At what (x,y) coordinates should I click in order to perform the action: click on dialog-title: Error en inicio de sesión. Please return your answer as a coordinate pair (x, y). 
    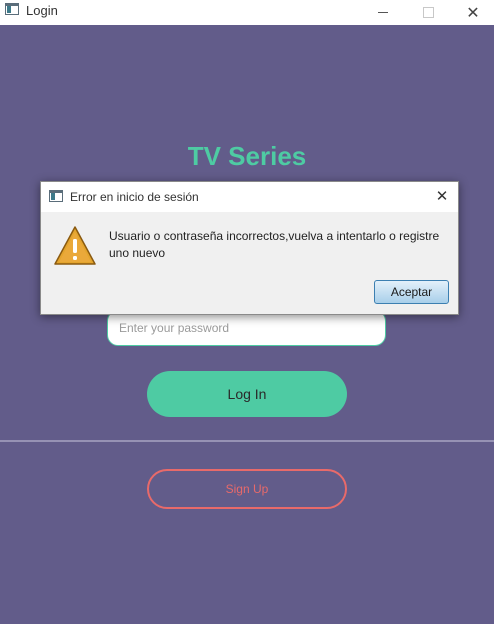
    Looking at the image, I should click on (134, 197).